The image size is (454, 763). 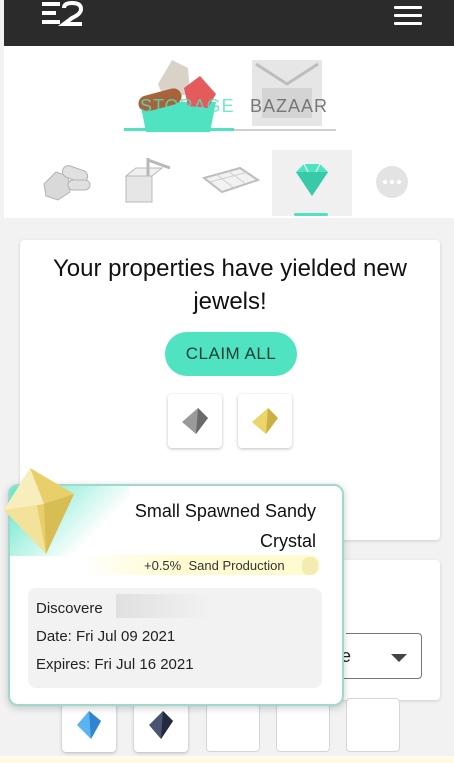 I want to click on category-more, so click(x=394, y=183).